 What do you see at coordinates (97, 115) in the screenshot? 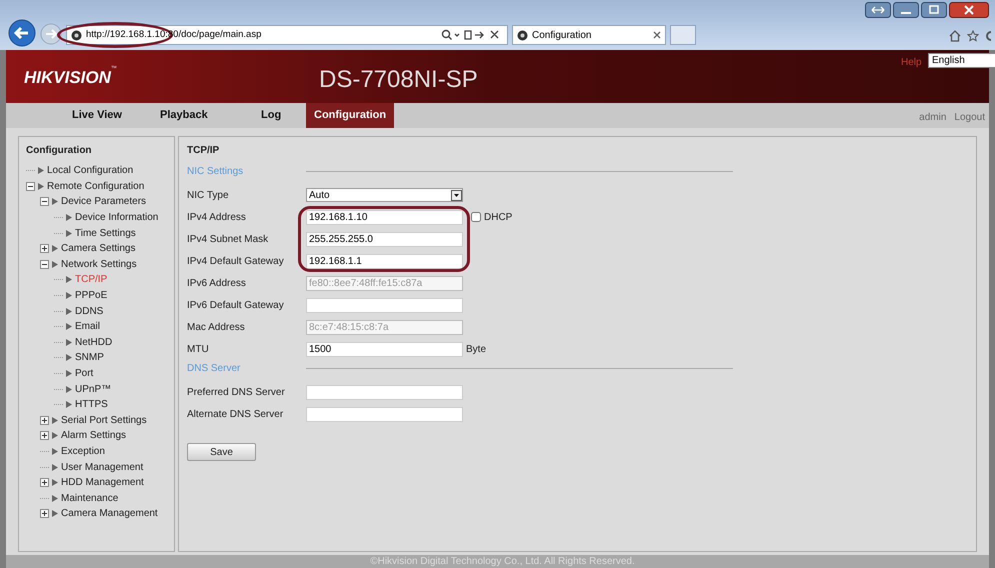
I see `nav-tab: Live View` at bounding box center [97, 115].